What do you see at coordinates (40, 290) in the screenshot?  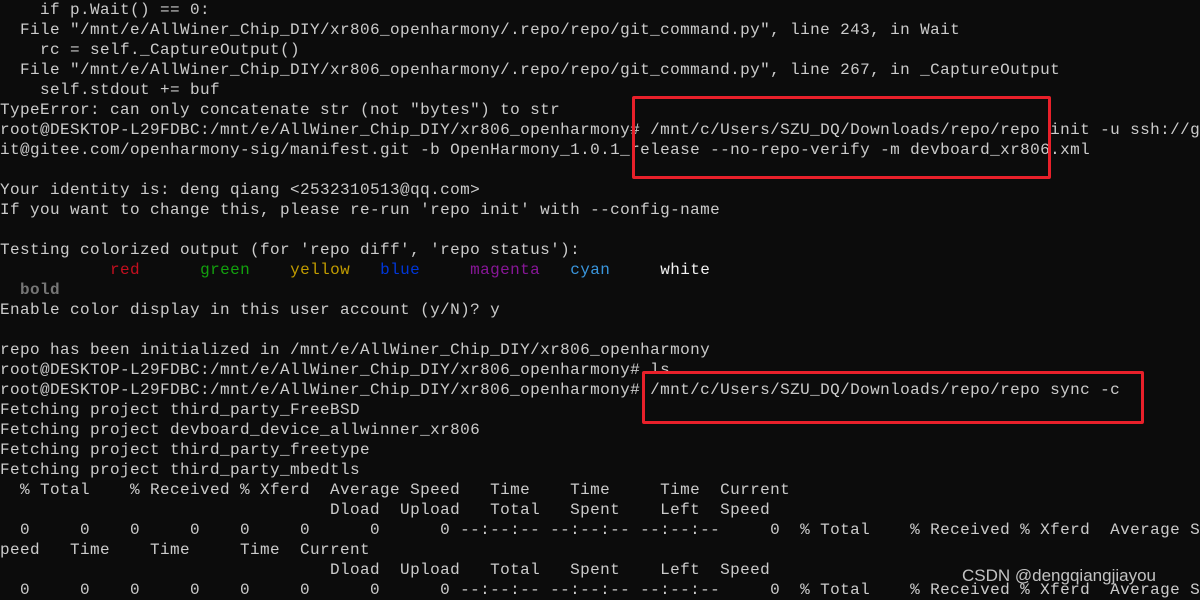 I see `terminal-text-segment: bold` at bounding box center [40, 290].